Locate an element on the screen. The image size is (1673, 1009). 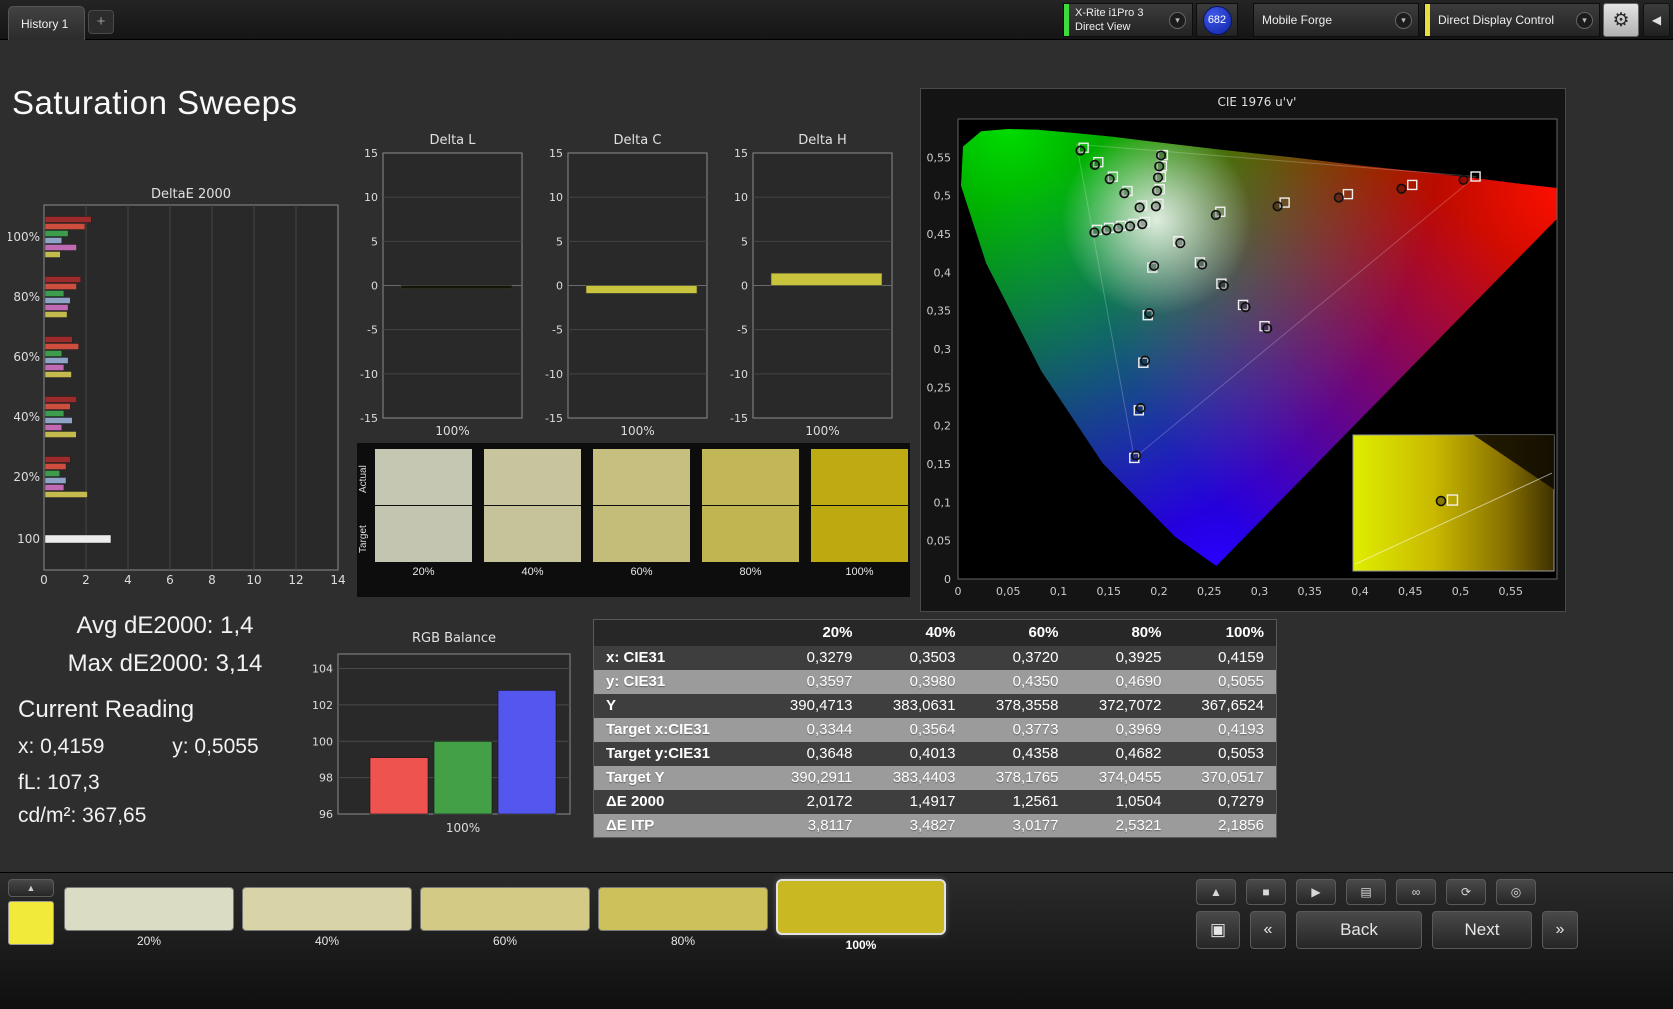
svg-text: DeltaE 2000 is located at coordinates (191, 194).